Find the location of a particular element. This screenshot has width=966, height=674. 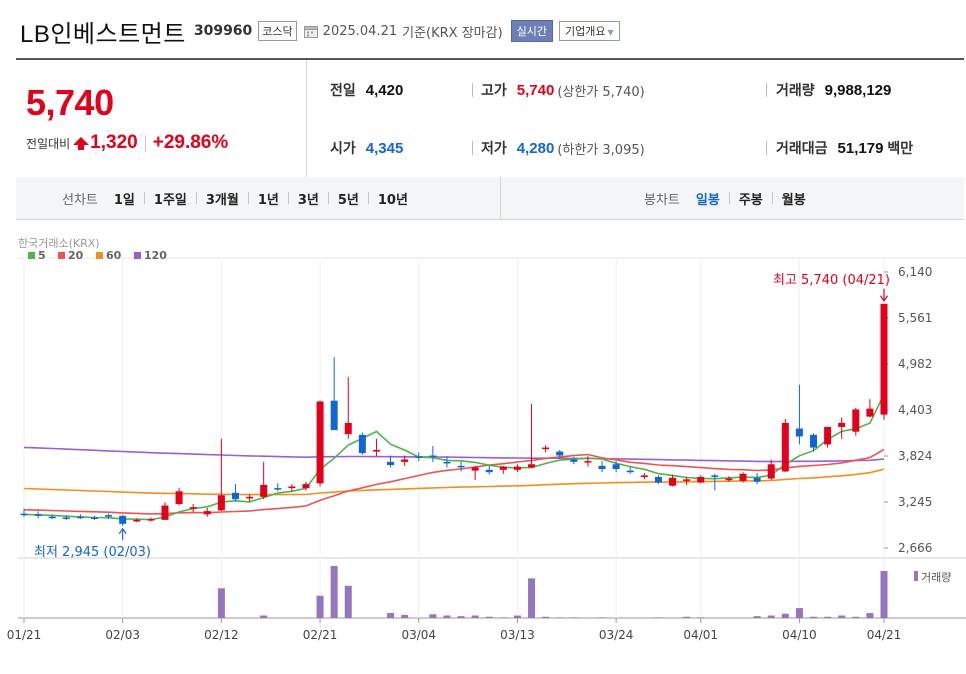

chevron-down-icon: ▼ is located at coordinates (610, 32).